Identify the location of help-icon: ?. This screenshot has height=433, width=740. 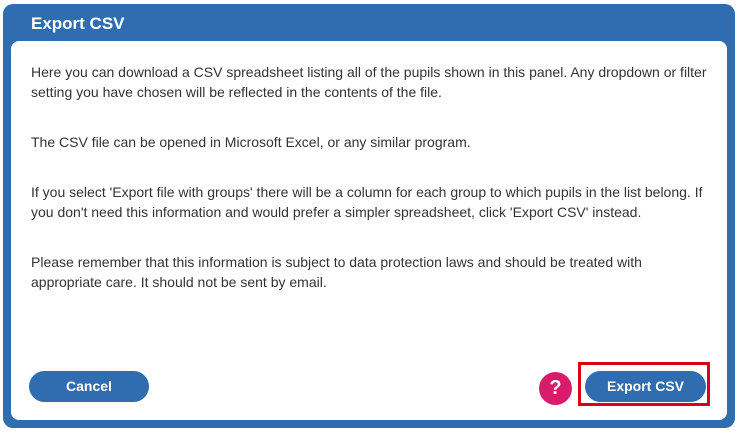
(555, 388).